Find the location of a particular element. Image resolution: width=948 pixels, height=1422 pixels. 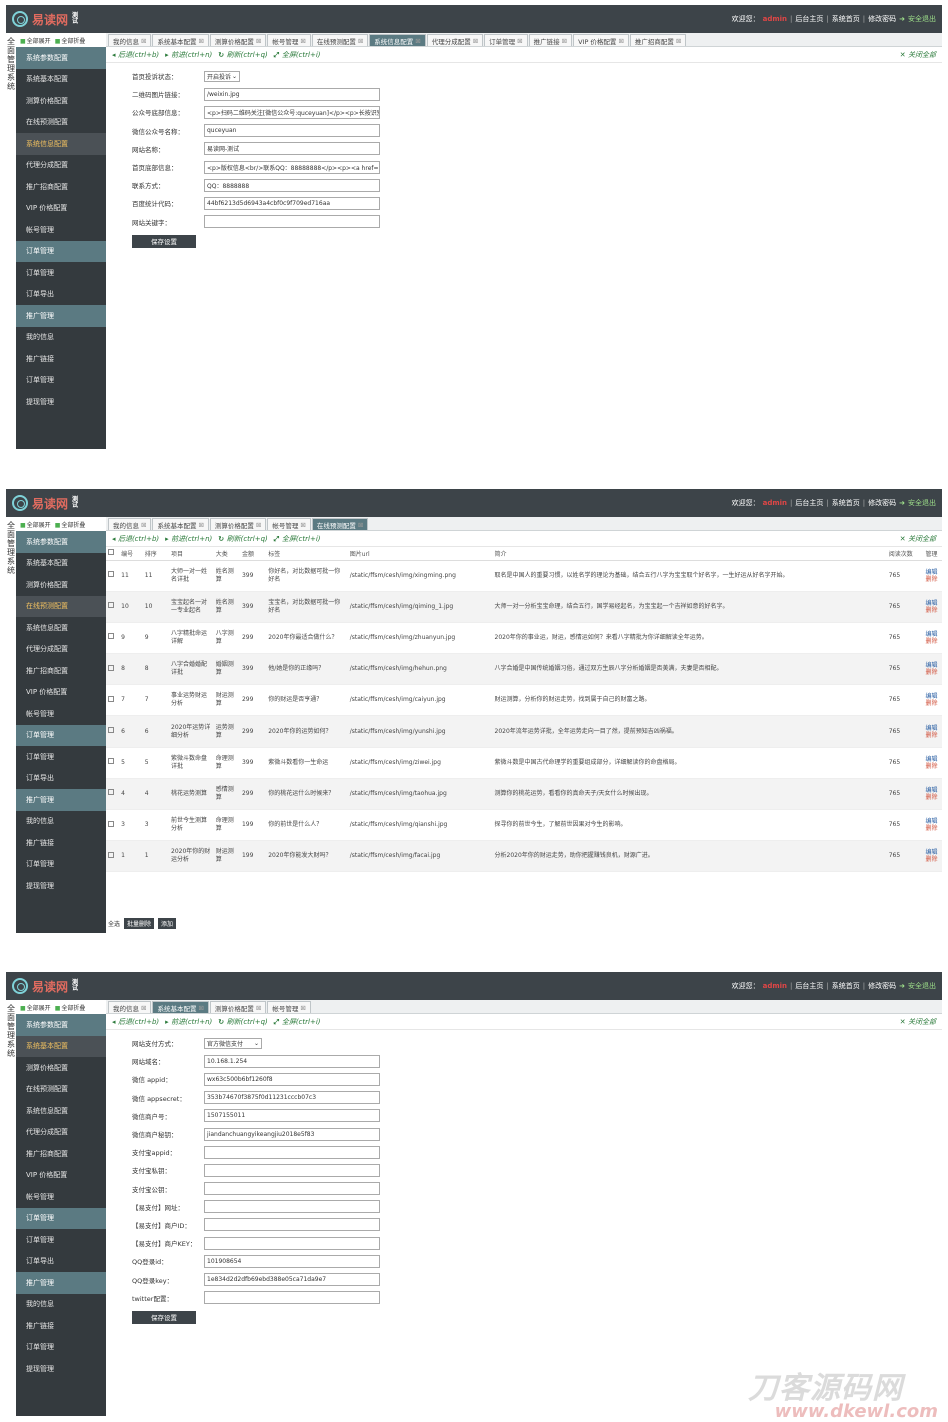

select-field: 官方微信支付 ⌄ is located at coordinates (233, 1043).